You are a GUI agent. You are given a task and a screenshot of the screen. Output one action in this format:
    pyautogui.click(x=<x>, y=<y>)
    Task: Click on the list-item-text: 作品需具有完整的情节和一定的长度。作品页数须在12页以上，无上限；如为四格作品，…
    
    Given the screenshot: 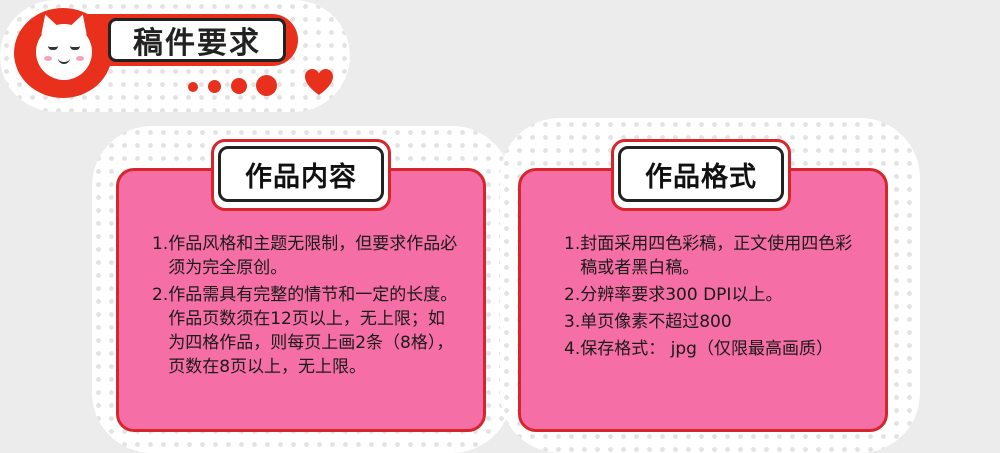 What is the action you would take?
    pyautogui.click(x=313, y=331)
    